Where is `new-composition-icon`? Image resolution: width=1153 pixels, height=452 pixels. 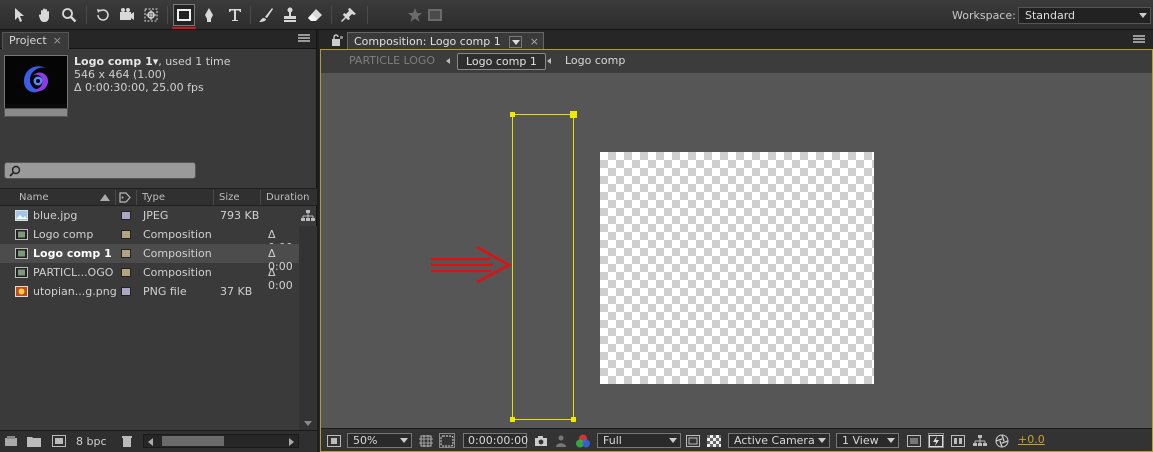 new-composition-icon is located at coordinates (59, 441).